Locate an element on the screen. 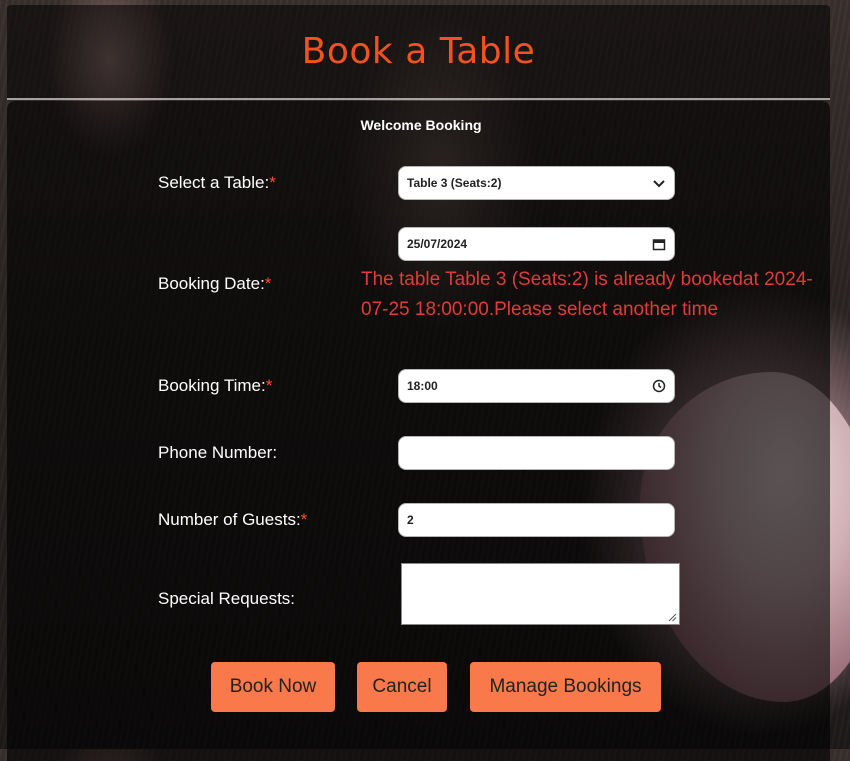 The height and width of the screenshot is (761, 850). page-header: Book a Table is located at coordinates (418, 52).